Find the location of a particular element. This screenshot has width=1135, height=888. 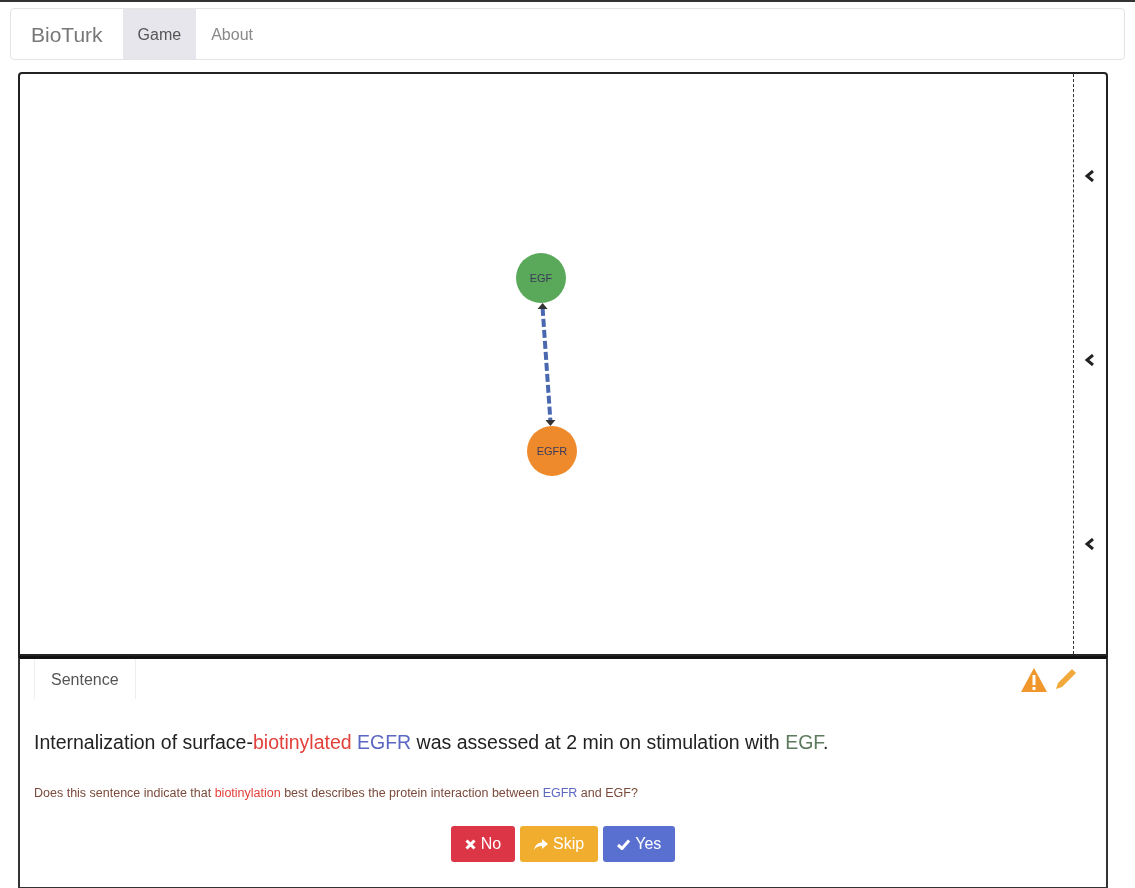

no-button: No is located at coordinates (483, 844).